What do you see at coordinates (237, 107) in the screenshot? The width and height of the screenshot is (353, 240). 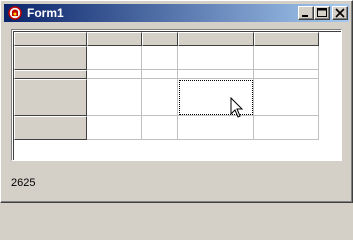 I see `mouse-pointer-icon` at bounding box center [237, 107].